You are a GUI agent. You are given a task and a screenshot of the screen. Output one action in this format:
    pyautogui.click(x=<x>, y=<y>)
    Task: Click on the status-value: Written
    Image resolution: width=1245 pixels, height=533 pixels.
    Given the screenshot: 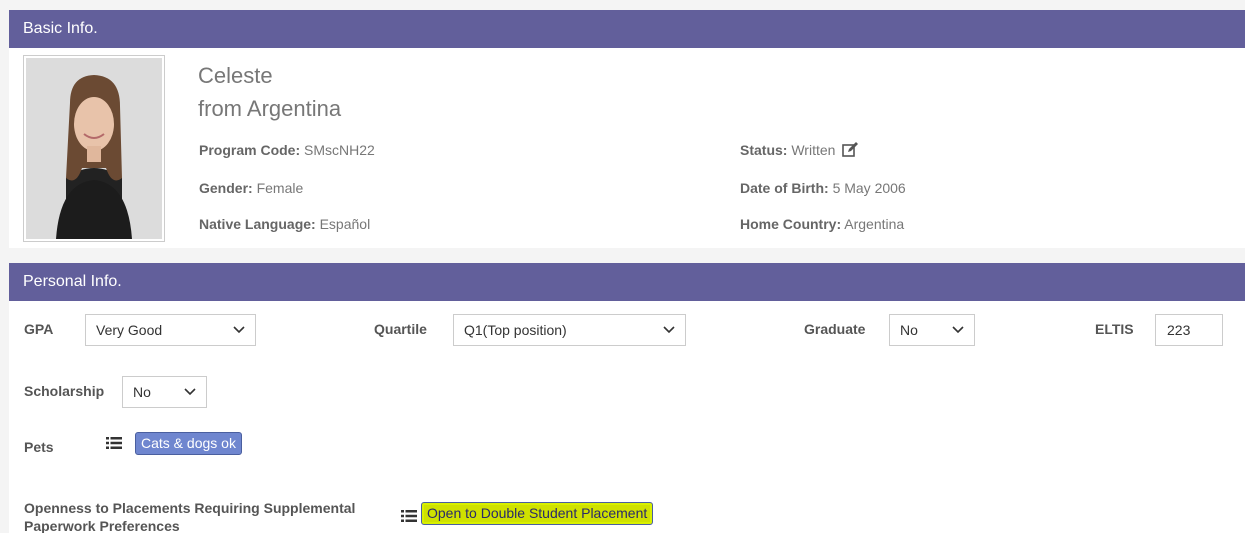 What is the action you would take?
    pyautogui.click(x=813, y=150)
    